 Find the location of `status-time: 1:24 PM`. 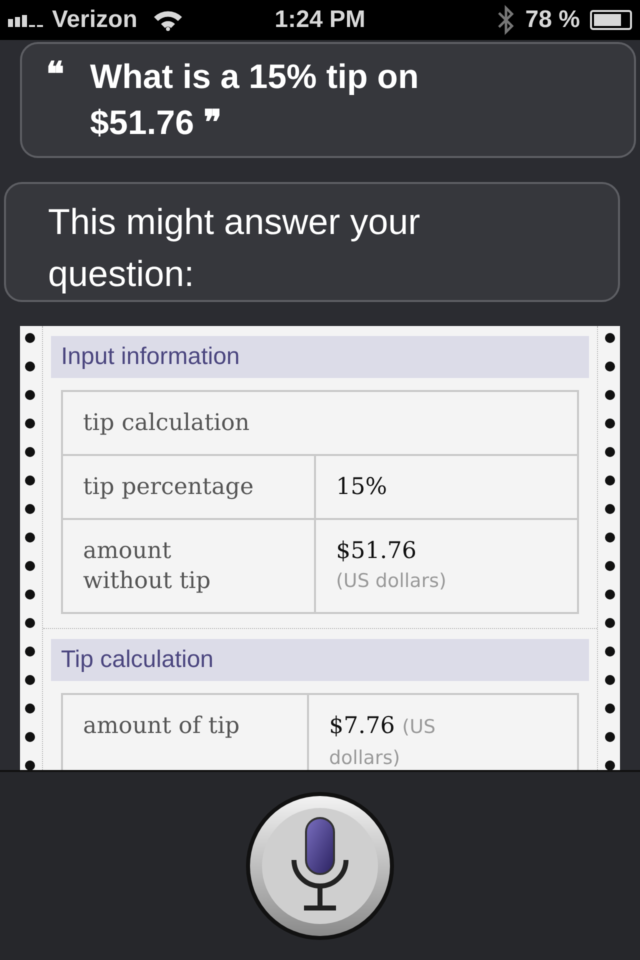

status-time: 1:24 PM is located at coordinates (320, 20).